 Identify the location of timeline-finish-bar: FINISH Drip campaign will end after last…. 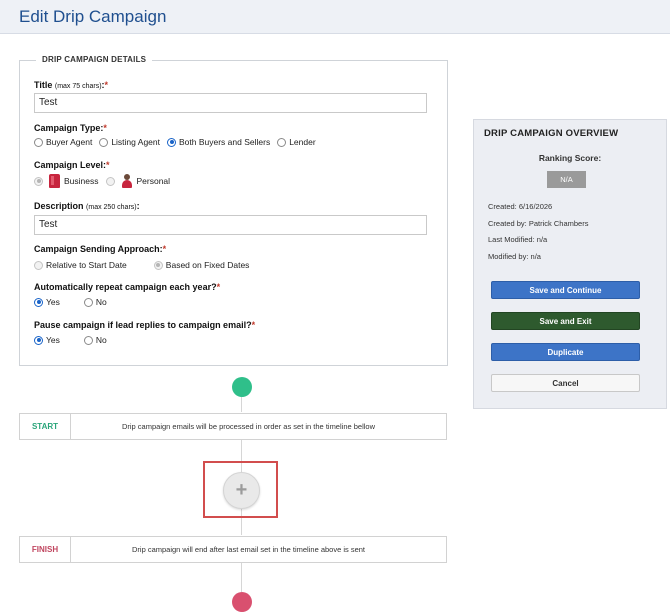
(233, 549).